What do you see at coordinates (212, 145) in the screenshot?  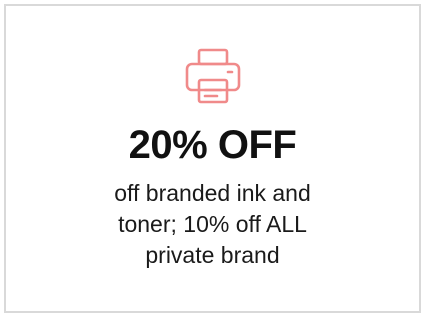 I see `discount-headline: 20% OFF` at bounding box center [212, 145].